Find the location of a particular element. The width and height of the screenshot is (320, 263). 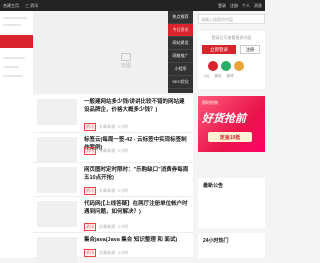

topbar-login-link: 登录 is located at coordinates (222, 6).